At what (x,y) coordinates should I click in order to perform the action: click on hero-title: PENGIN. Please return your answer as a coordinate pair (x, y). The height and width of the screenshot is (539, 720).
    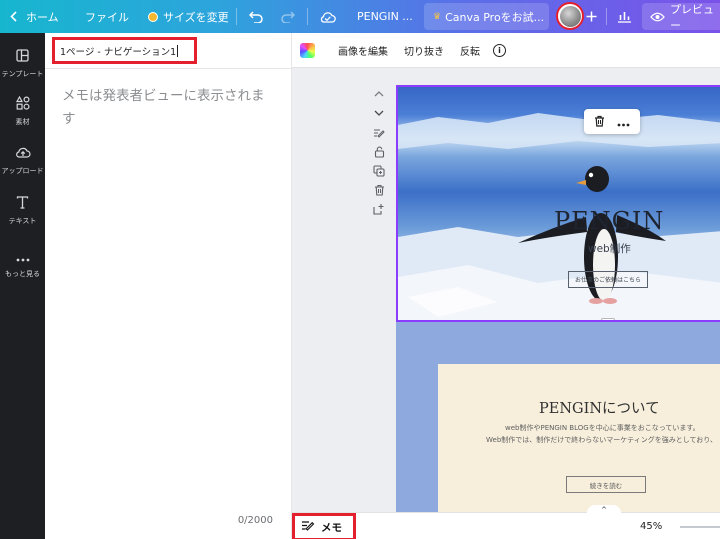
    Looking at the image, I should click on (609, 221).